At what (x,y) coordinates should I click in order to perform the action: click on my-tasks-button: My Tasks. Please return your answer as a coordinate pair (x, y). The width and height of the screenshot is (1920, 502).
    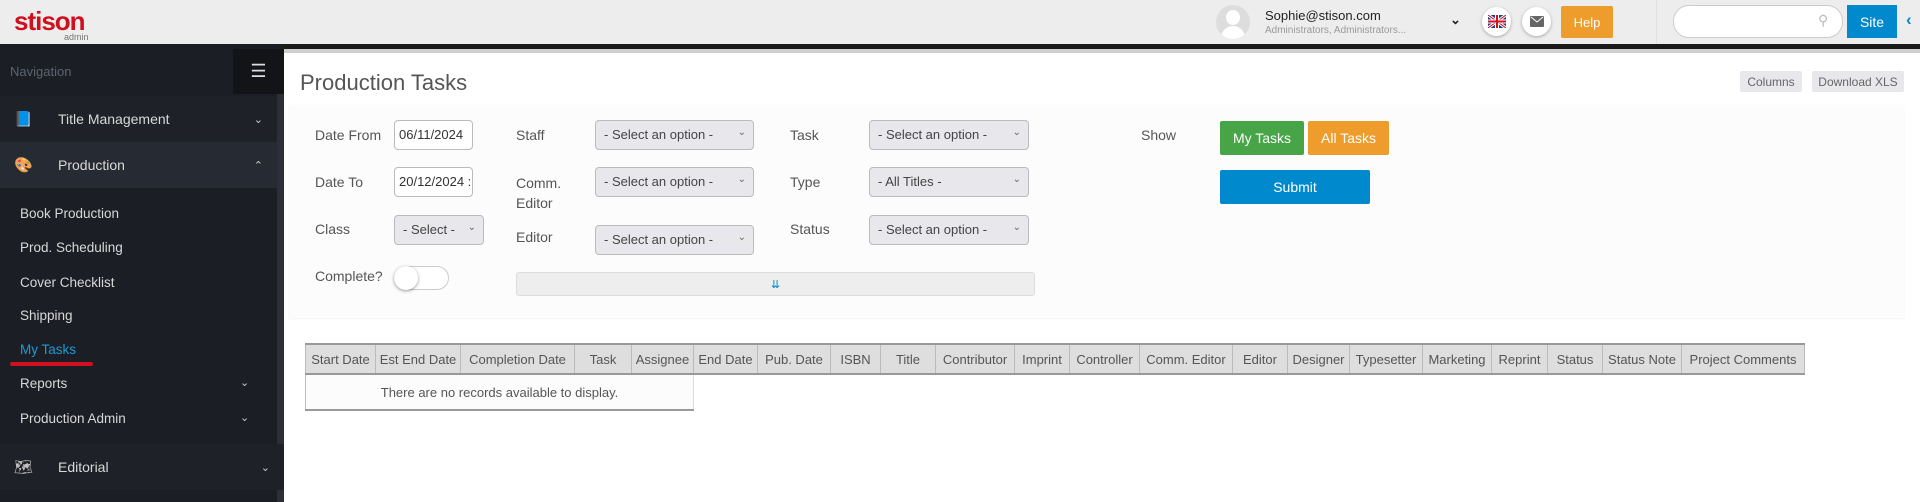
    Looking at the image, I should click on (1262, 138).